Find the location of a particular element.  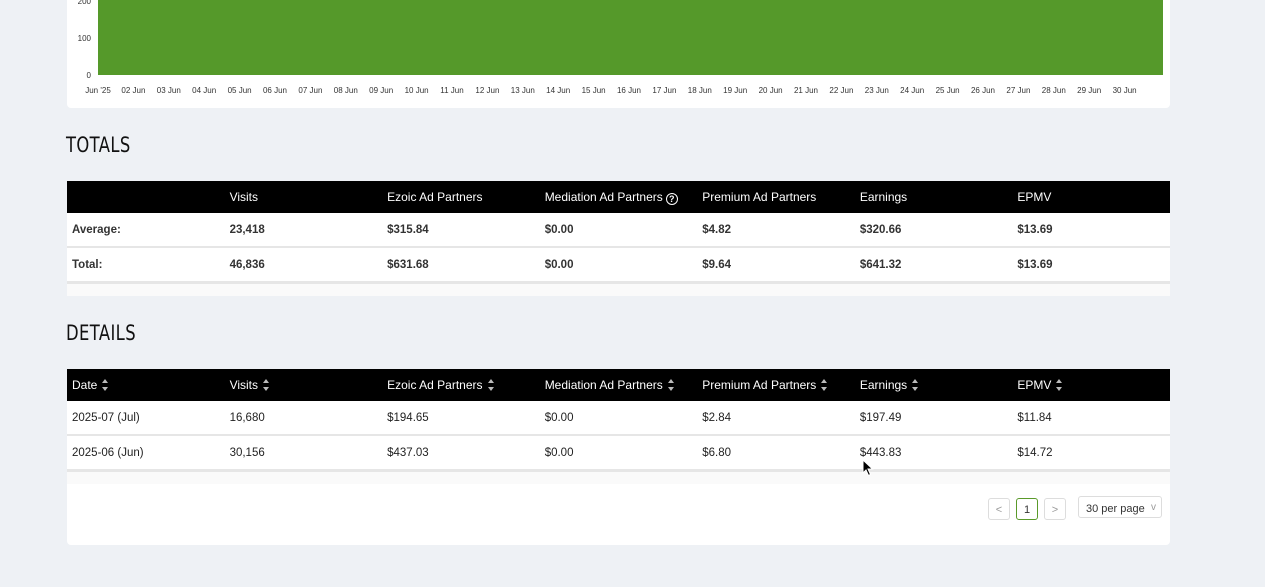

x-tick-label: 27 Jun is located at coordinates (1018, 90).